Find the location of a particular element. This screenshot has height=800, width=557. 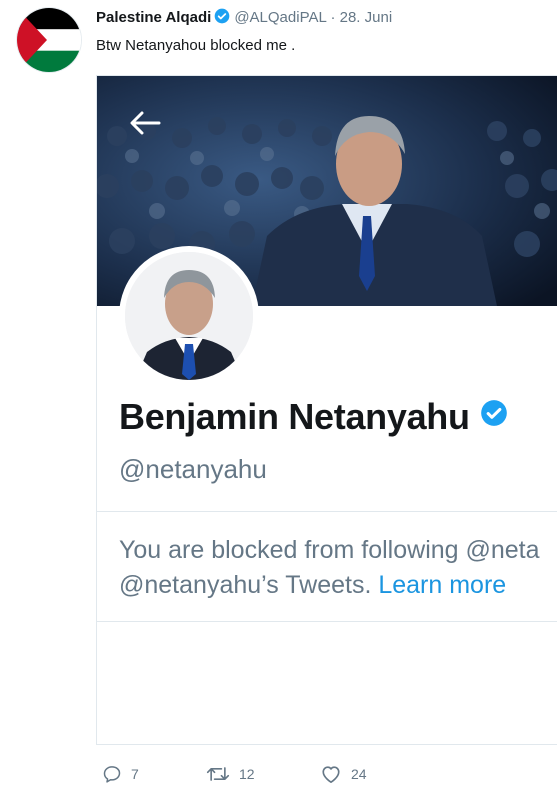

author-avatar is located at coordinates (49, 40).